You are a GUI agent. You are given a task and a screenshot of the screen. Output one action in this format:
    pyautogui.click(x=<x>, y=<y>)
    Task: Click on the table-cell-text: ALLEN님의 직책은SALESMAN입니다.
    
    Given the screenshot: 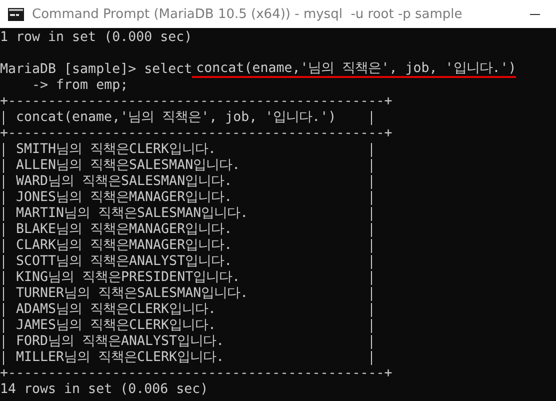 What is the action you would take?
    pyautogui.click(x=128, y=166)
    